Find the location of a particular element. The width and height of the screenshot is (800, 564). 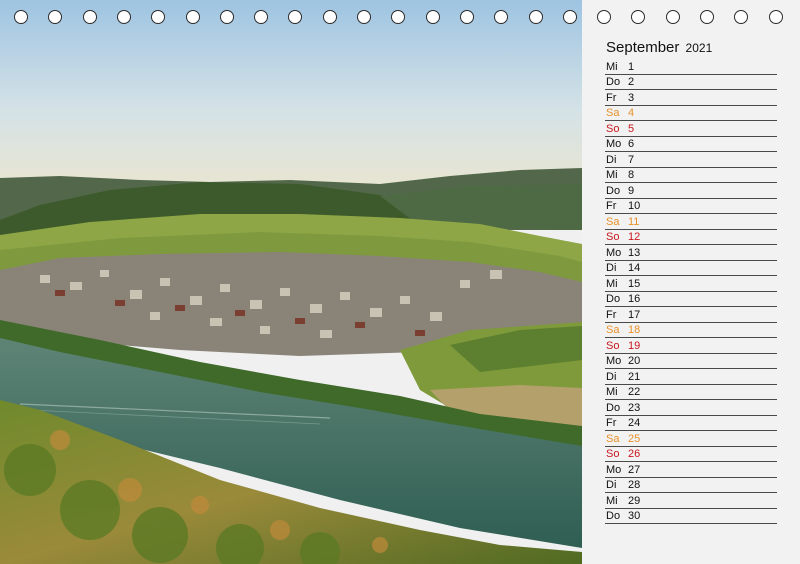

day-number: 6 is located at coordinates (631, 144).